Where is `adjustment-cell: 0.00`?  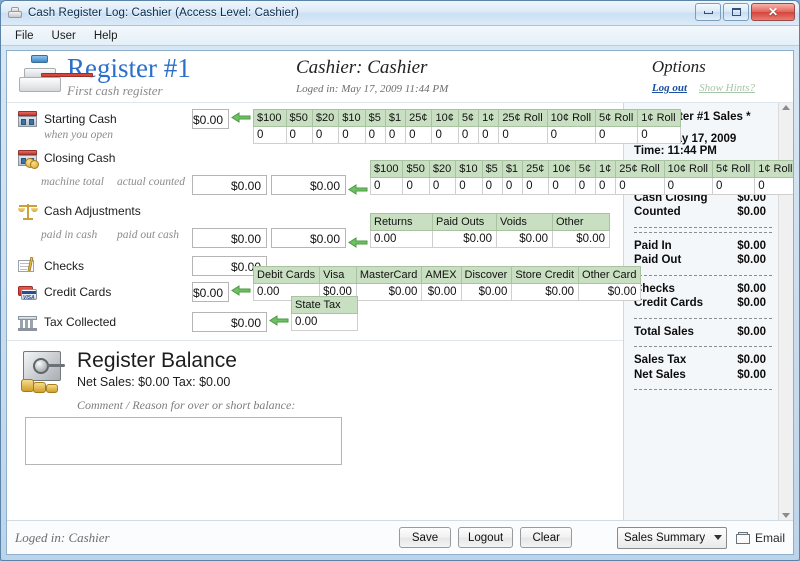 adjustment-cell: 0.00 is located at coordinates (401, 239).